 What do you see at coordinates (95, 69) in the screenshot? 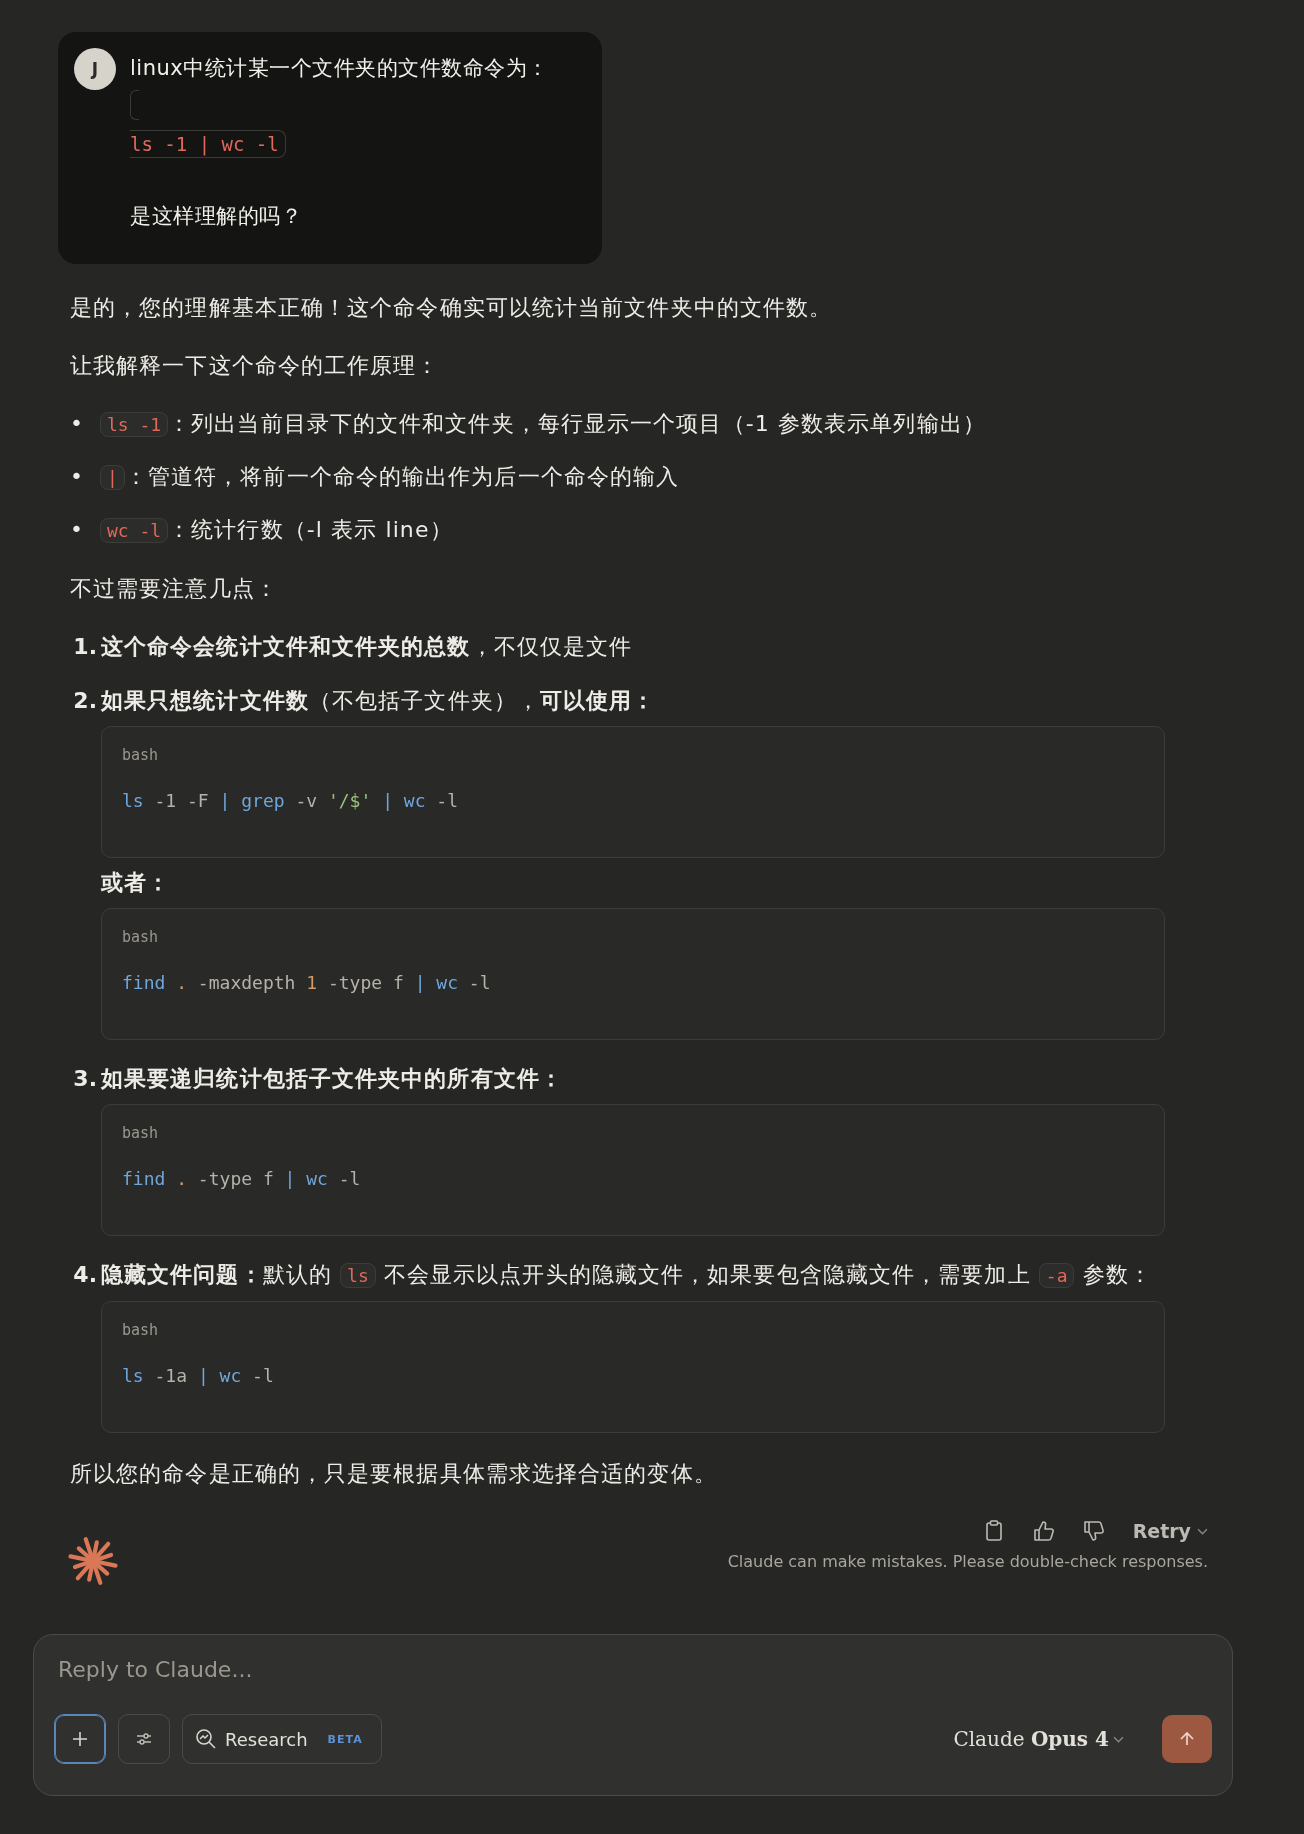
I see `user-avatar: J` at bounding box center [95, 69].